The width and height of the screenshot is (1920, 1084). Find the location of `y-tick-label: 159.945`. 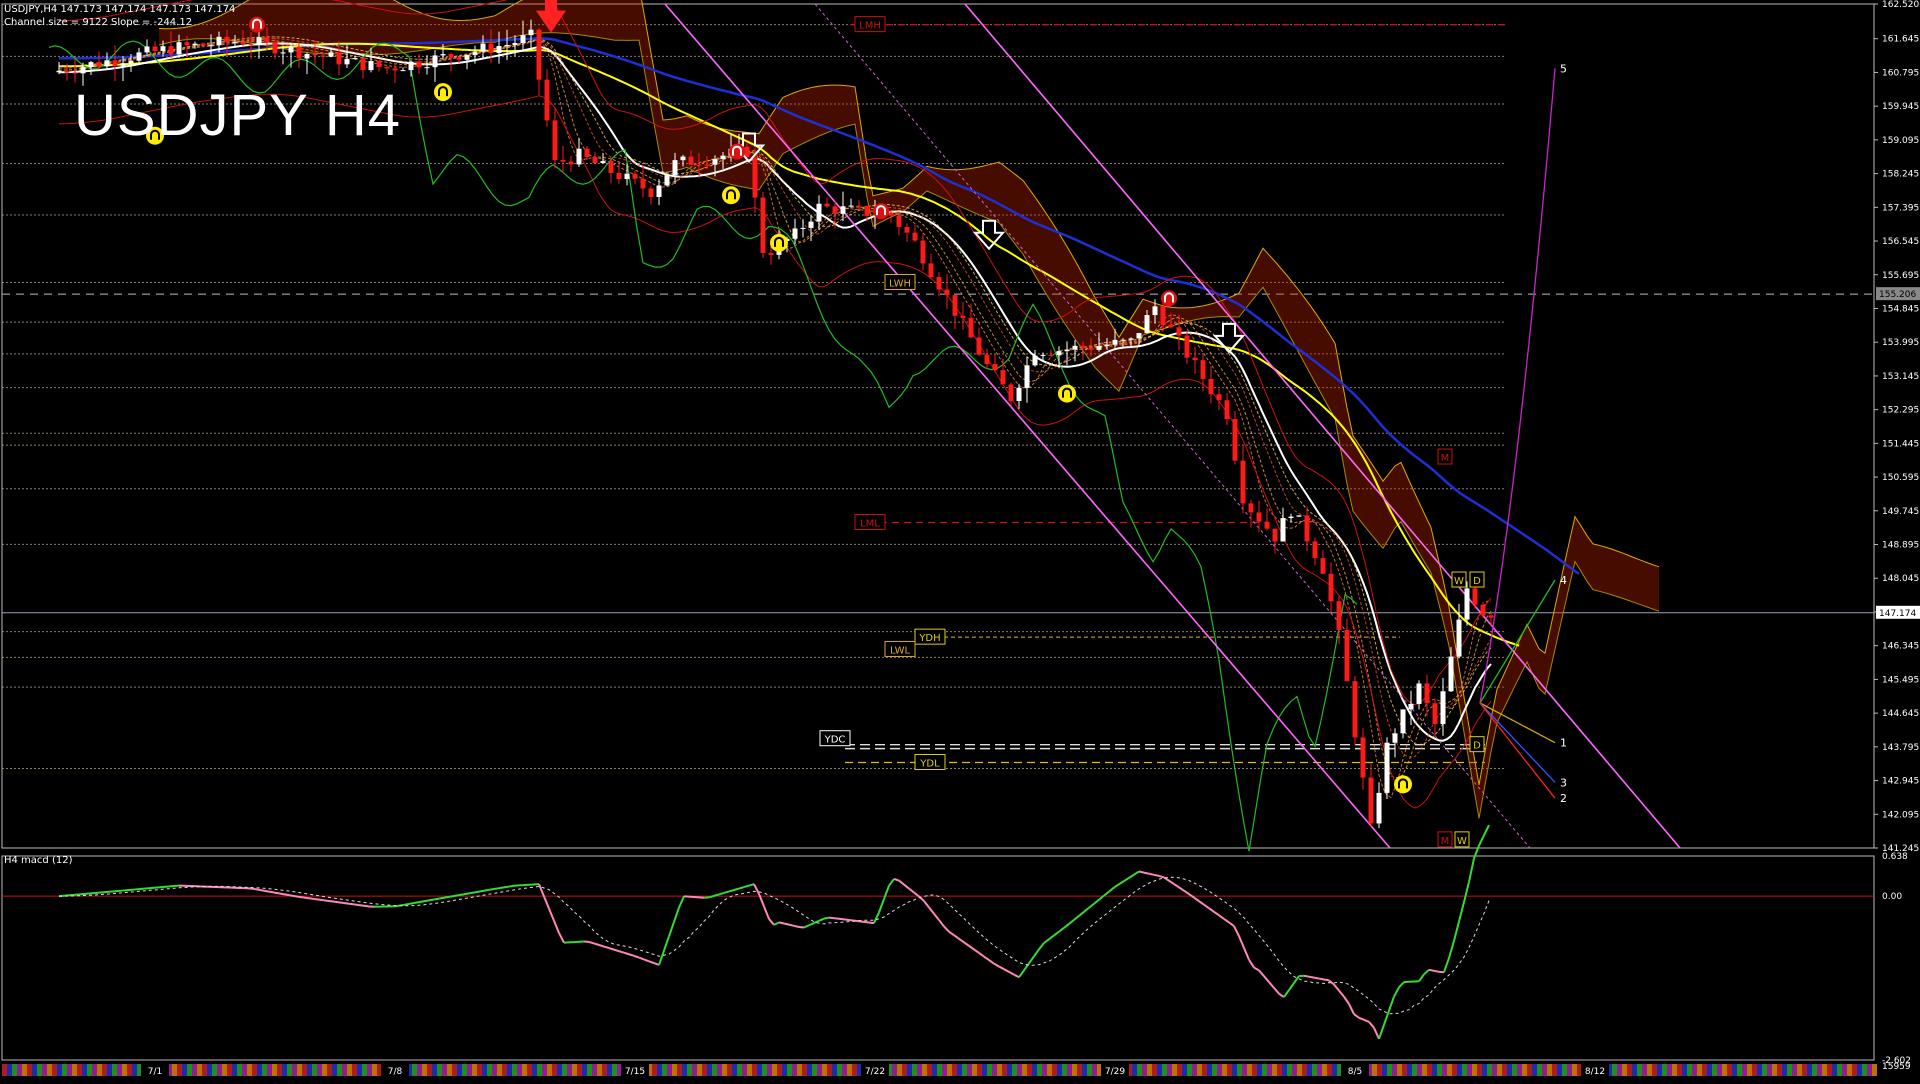

y-tick-label: 159.945 is located at coordinates (1900, 107).